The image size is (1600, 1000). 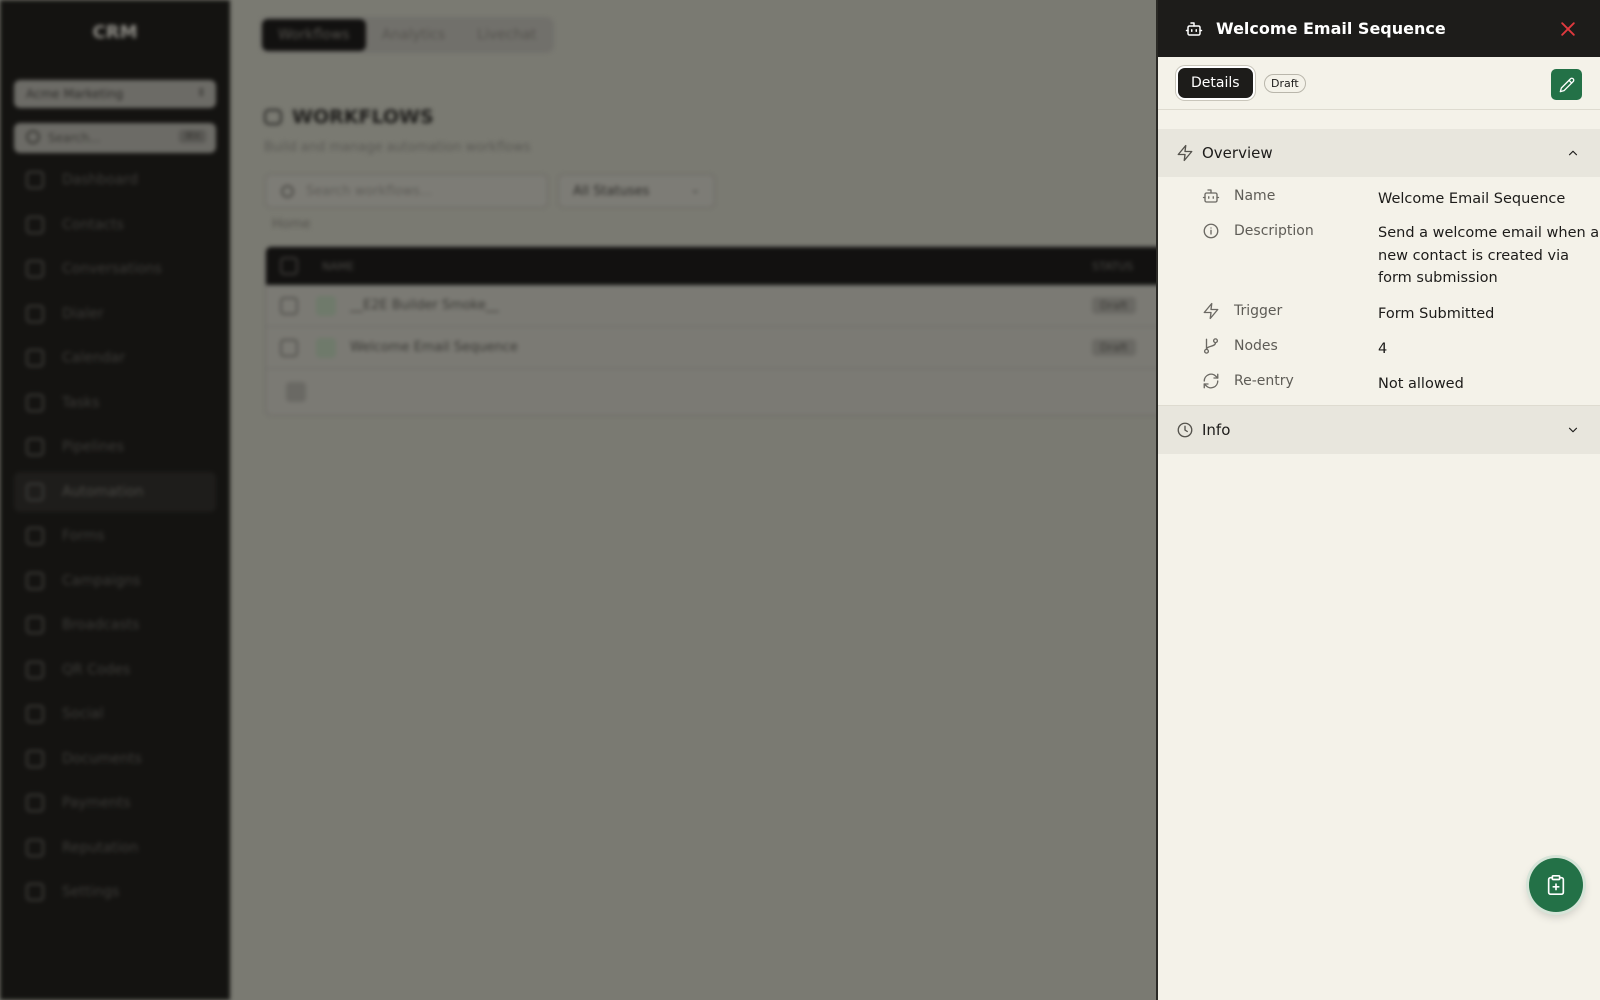 I want to click on sidebar-item-pipelines: Pipelines, so click(x=115, y=447).